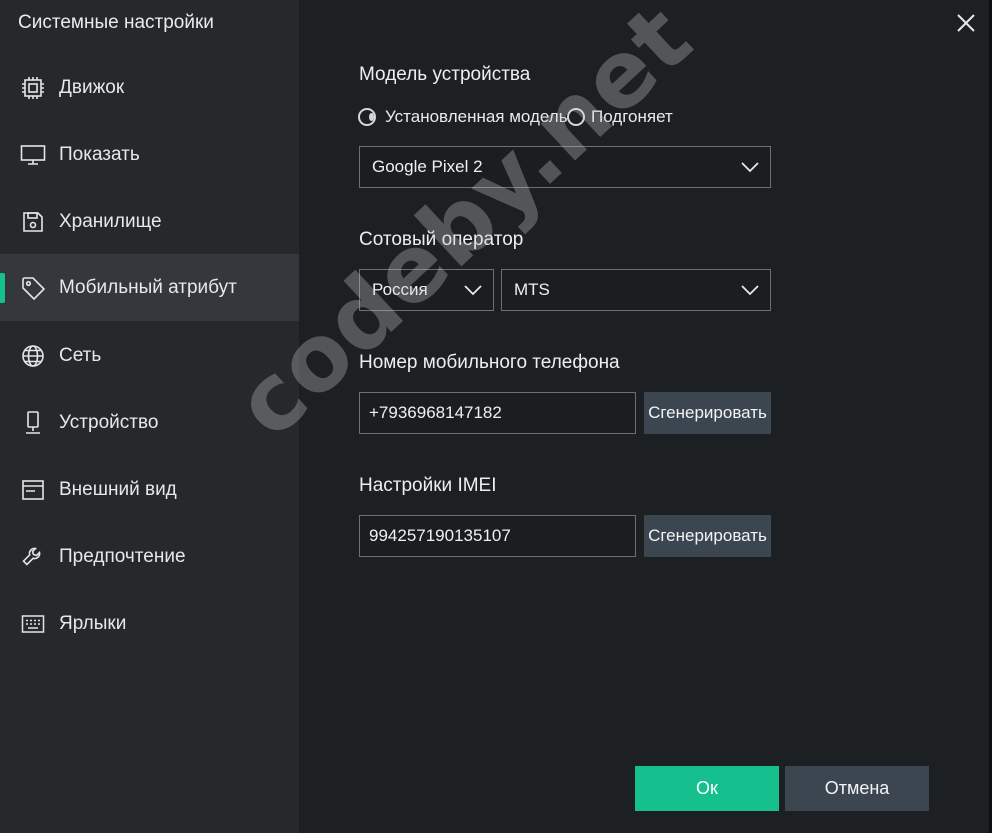 The width and height of the screenshot is (992, 833). I want to click on sidebar-item-preferences: Предпочтение, so click(149, 556).